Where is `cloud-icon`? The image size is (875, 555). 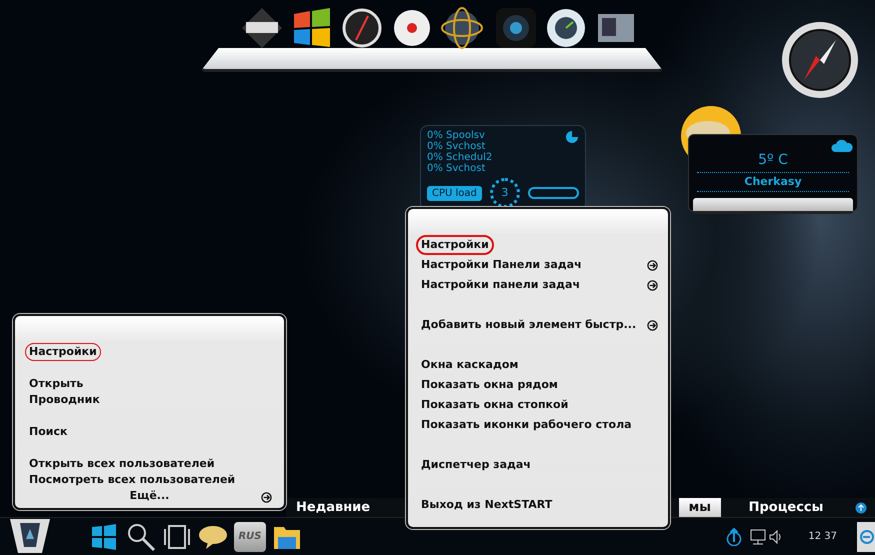
cloud-icon is located at coordinates (842, 145).